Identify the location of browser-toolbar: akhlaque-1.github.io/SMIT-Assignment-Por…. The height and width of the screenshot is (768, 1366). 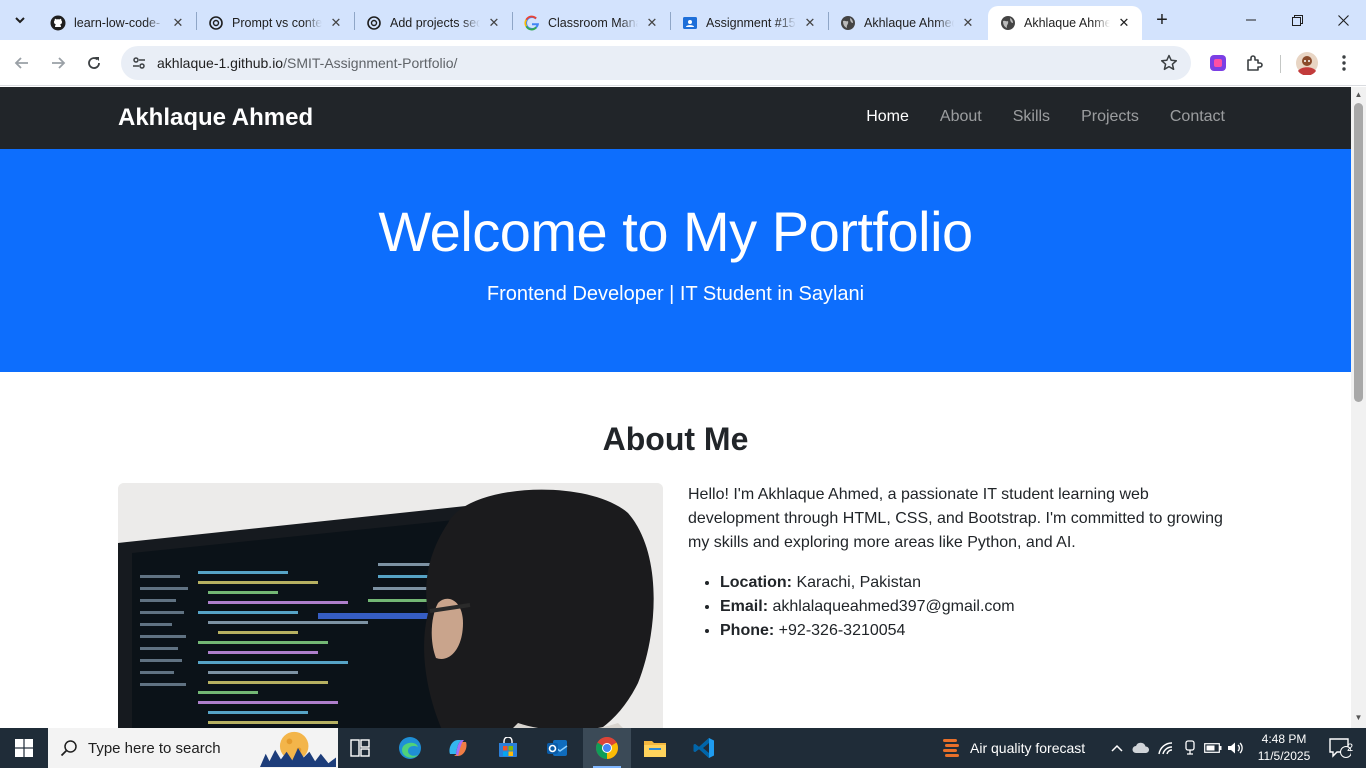
(683, 63).